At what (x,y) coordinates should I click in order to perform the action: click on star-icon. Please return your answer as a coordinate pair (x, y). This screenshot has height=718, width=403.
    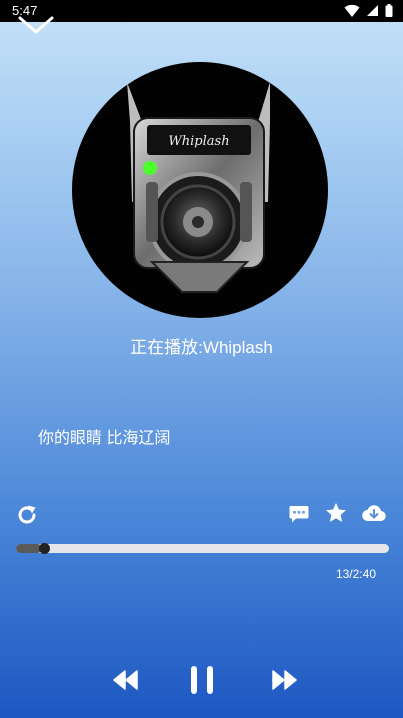
    Looking at the image, I should click on (336, 513).